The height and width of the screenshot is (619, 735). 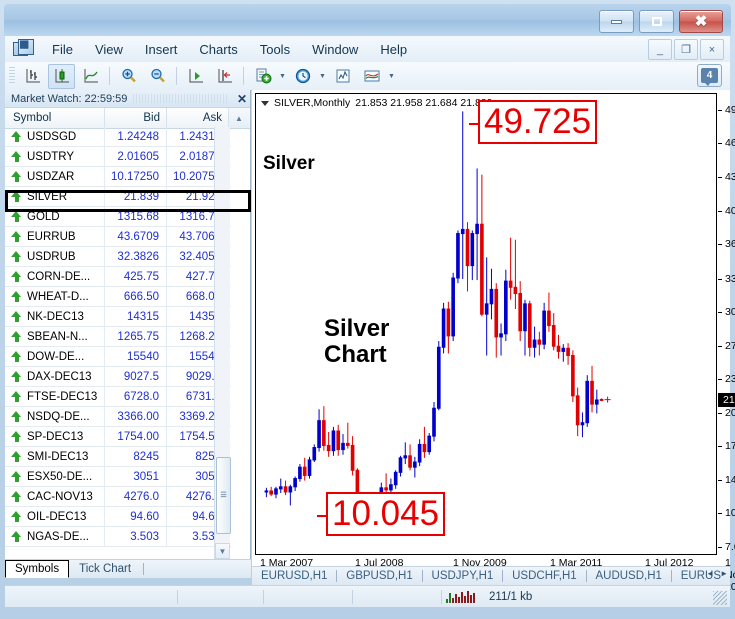 I want to click on table-row: CAC-NOV13 4276.0 4276.5, so click(x=118, y=497).